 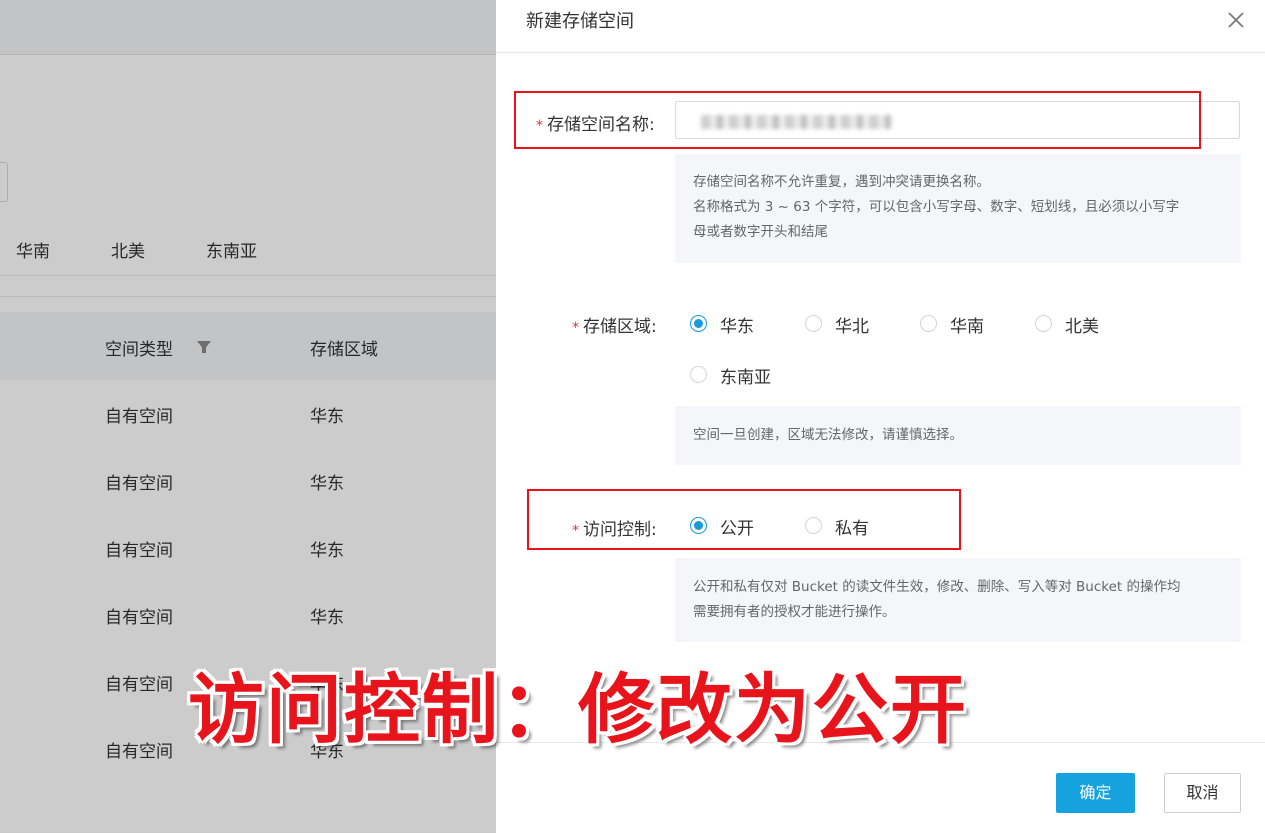 What do you see at coordinates (614, 327) in the screenshot?
I see `region-label: * 存储区域:` at bounding box center [614, 327].